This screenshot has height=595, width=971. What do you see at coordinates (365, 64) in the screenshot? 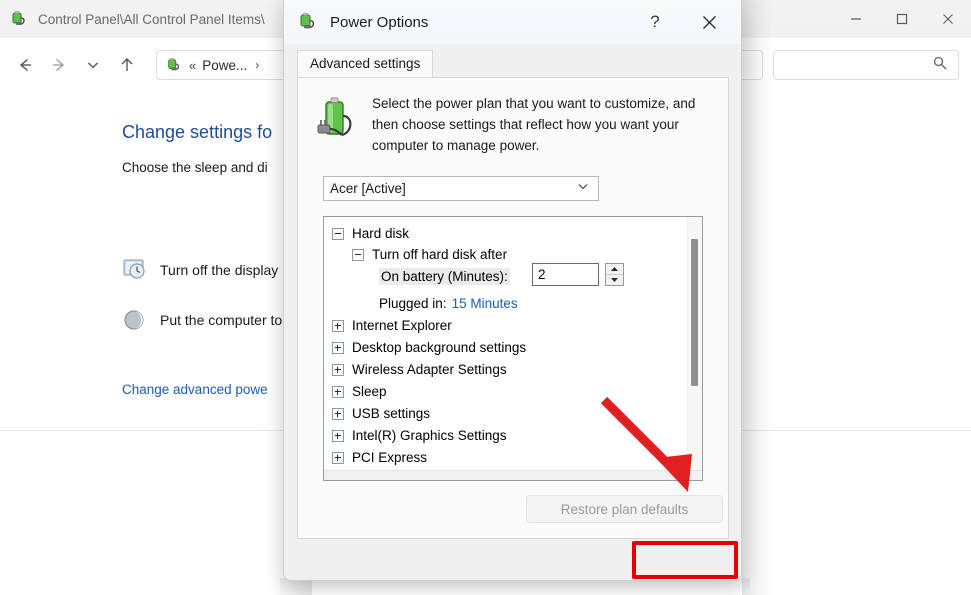
I see `tab-advanced-settings: Advanced settings` at bounding box center [365, 64].